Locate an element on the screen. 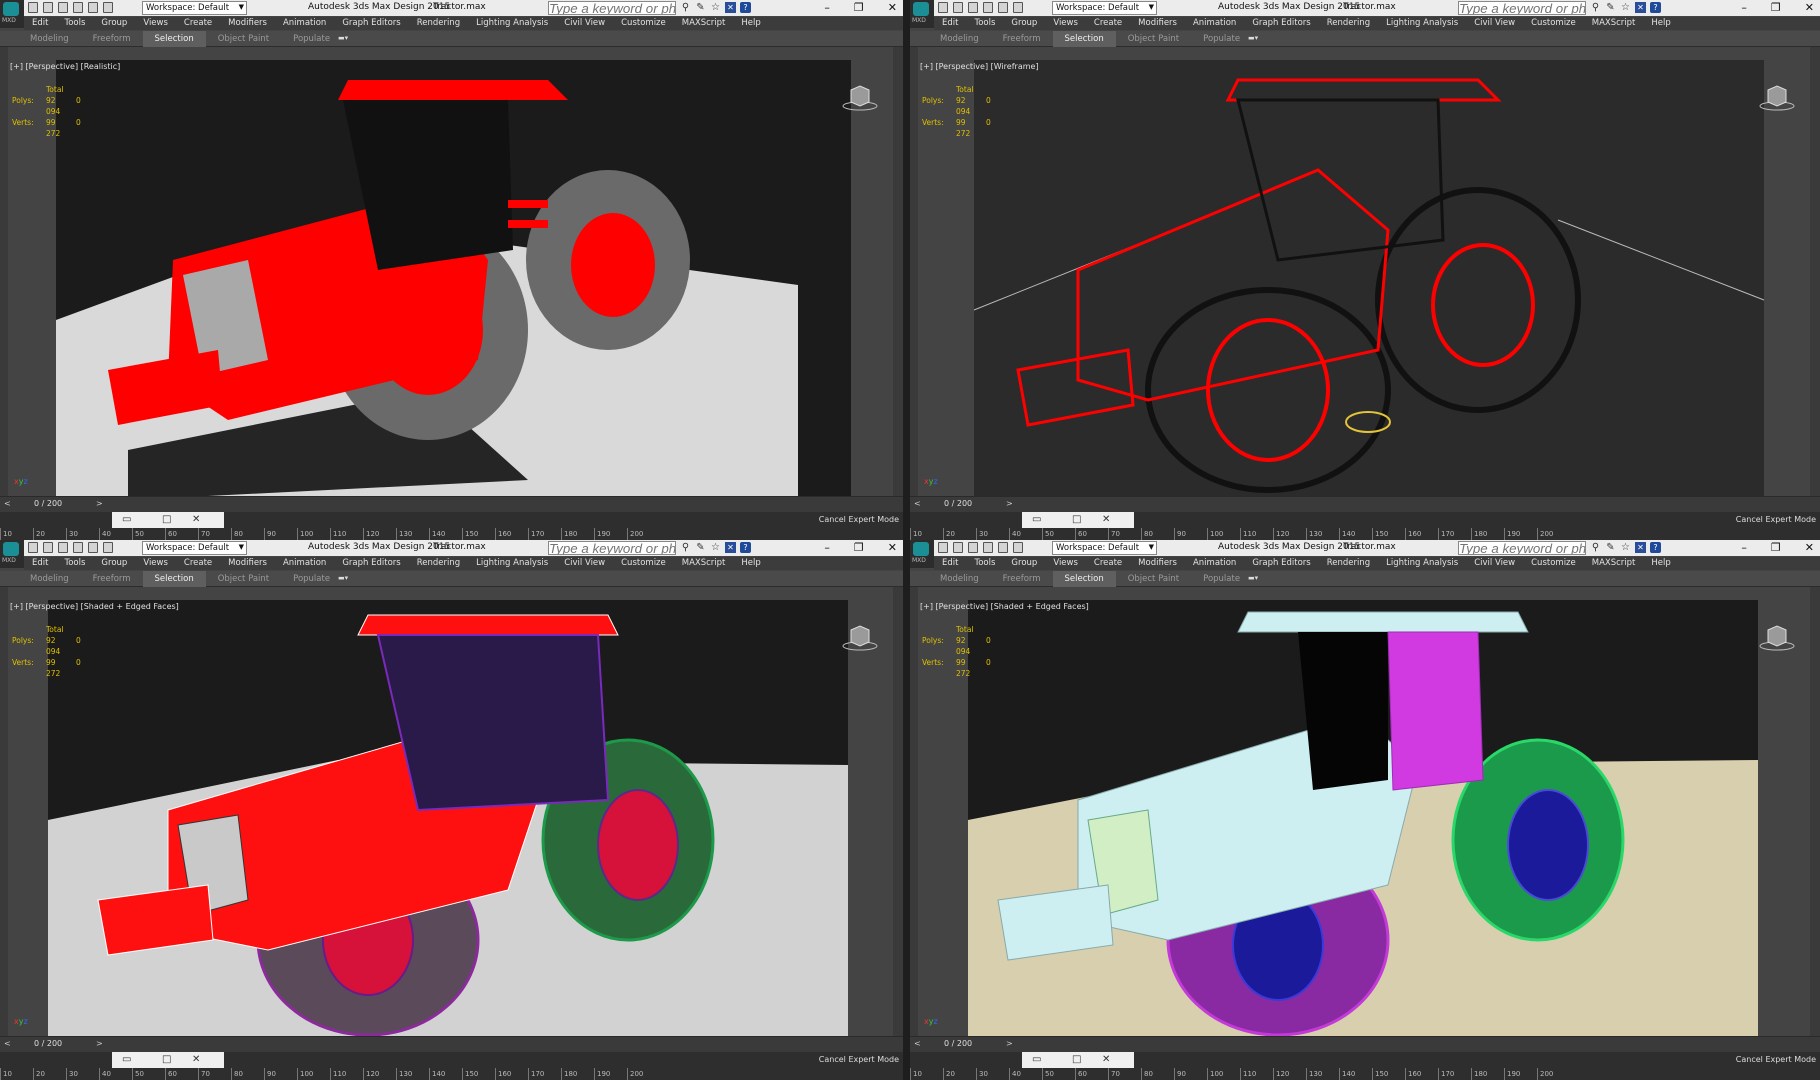 This screenshot has width=1820, height=1080. menu-modifiers: Modifiers is located at coordinates (247, 23).